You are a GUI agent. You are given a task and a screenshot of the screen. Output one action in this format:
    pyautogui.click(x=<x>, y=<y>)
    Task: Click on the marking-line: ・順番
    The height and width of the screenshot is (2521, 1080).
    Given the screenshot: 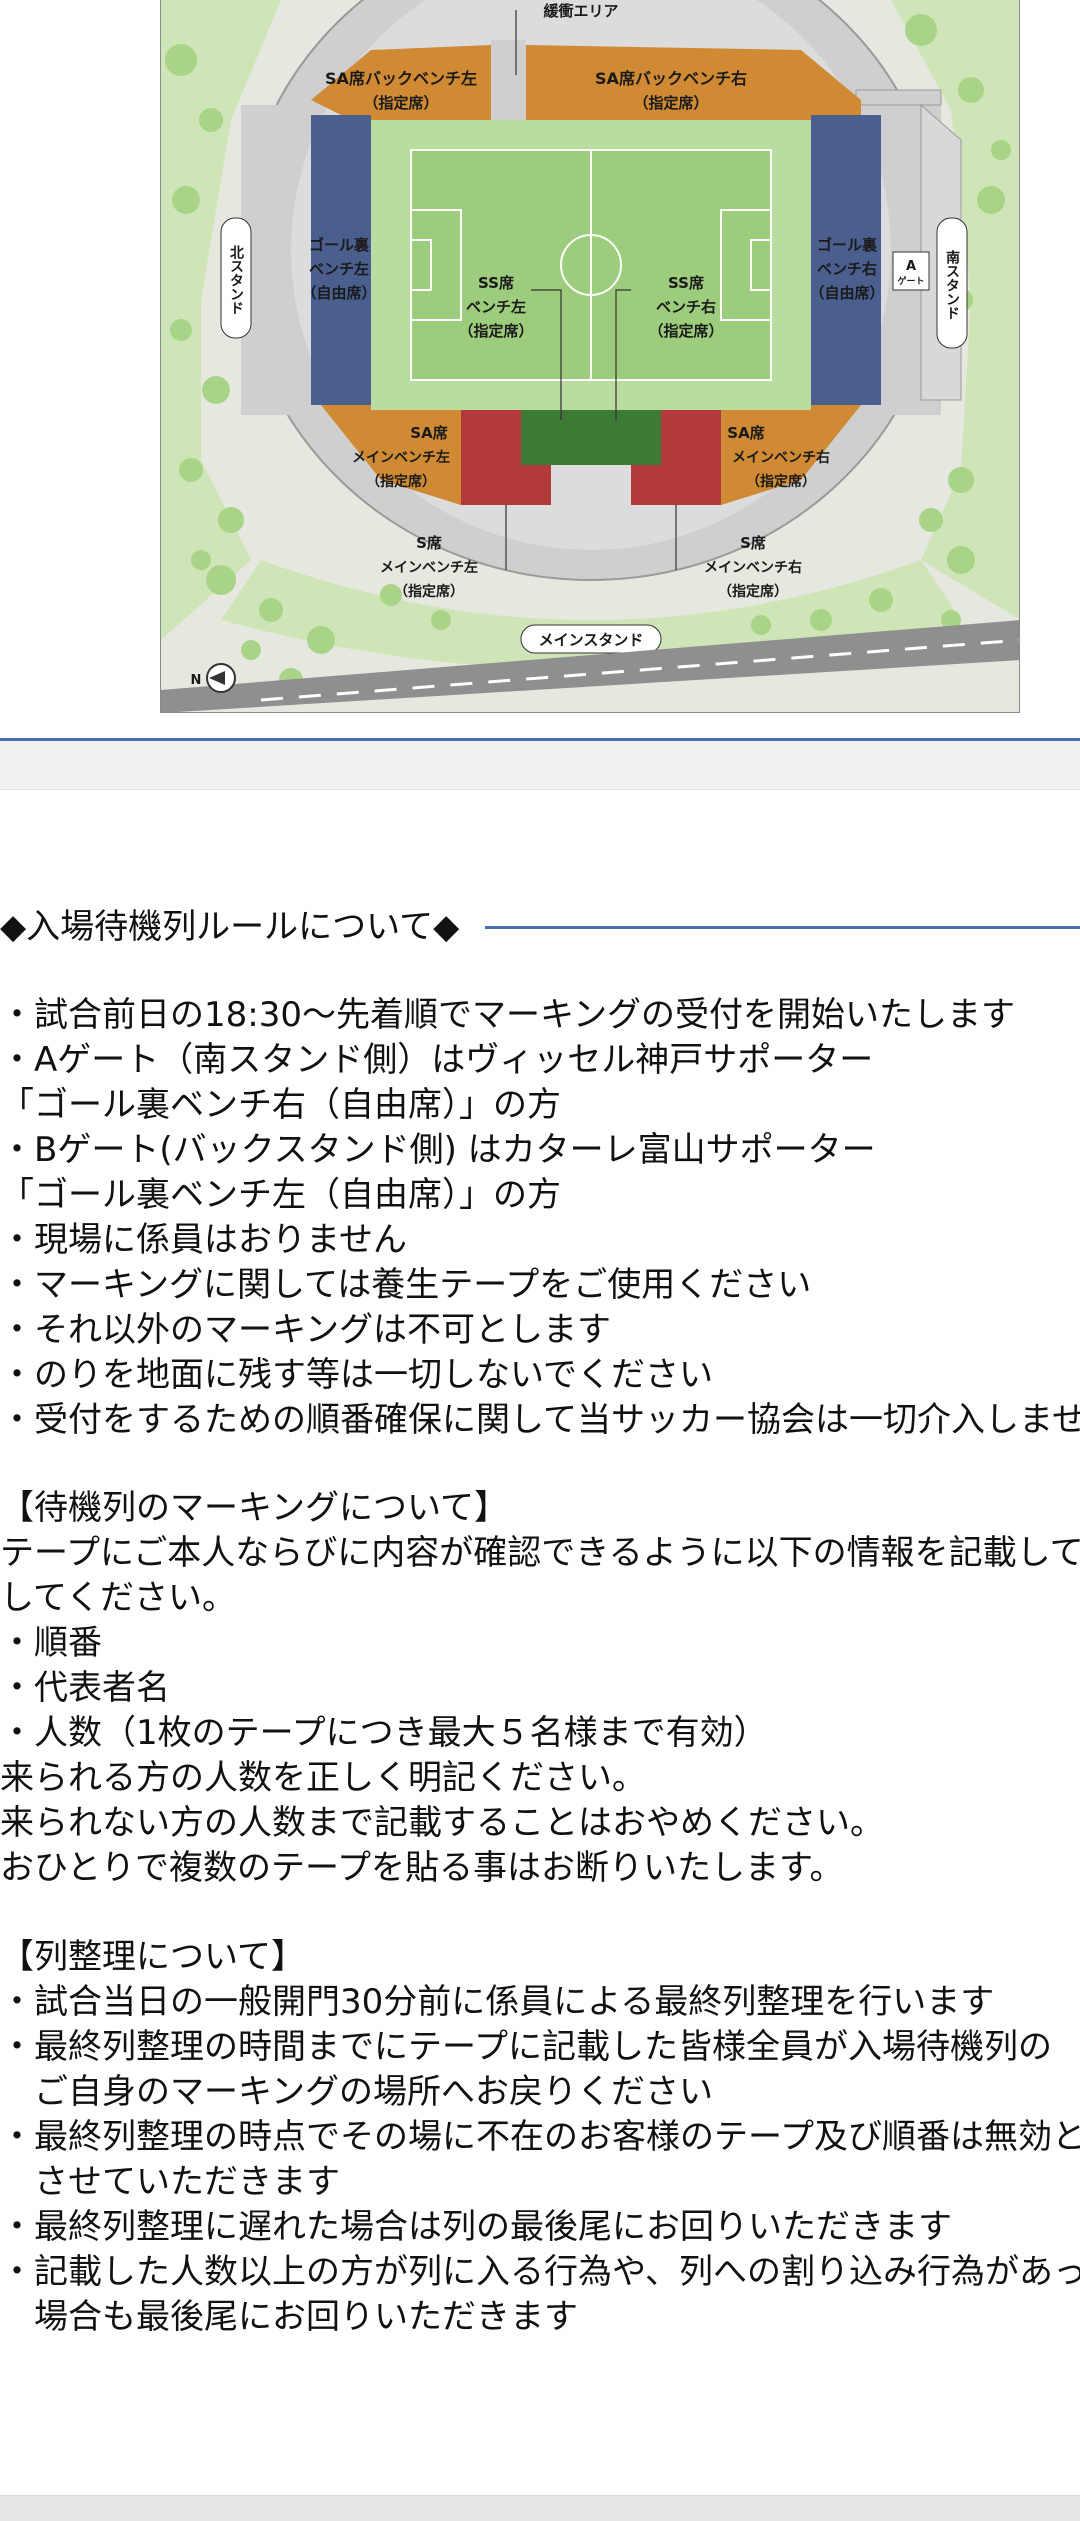 What is the action you would take?
    pyautogui.click(x=51, y=1643)
    